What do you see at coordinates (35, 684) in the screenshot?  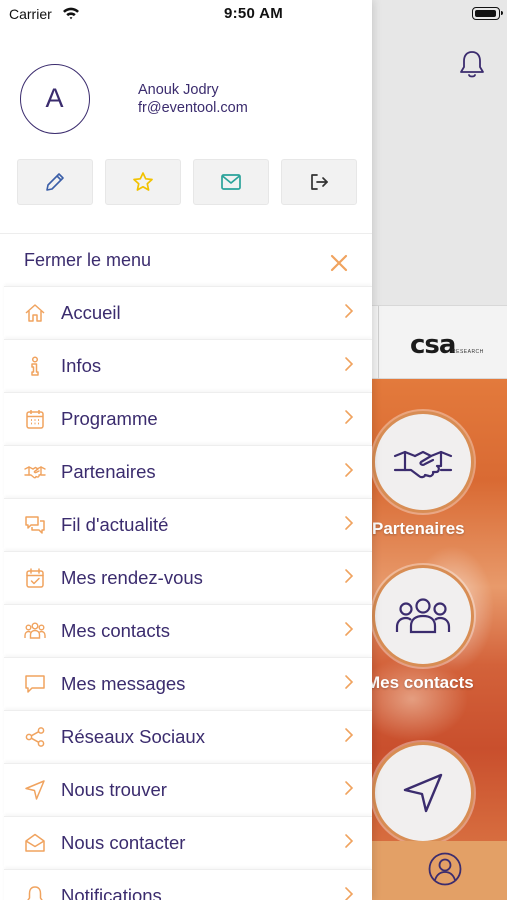 I see `message-icon` at bounding box center [35, 684].